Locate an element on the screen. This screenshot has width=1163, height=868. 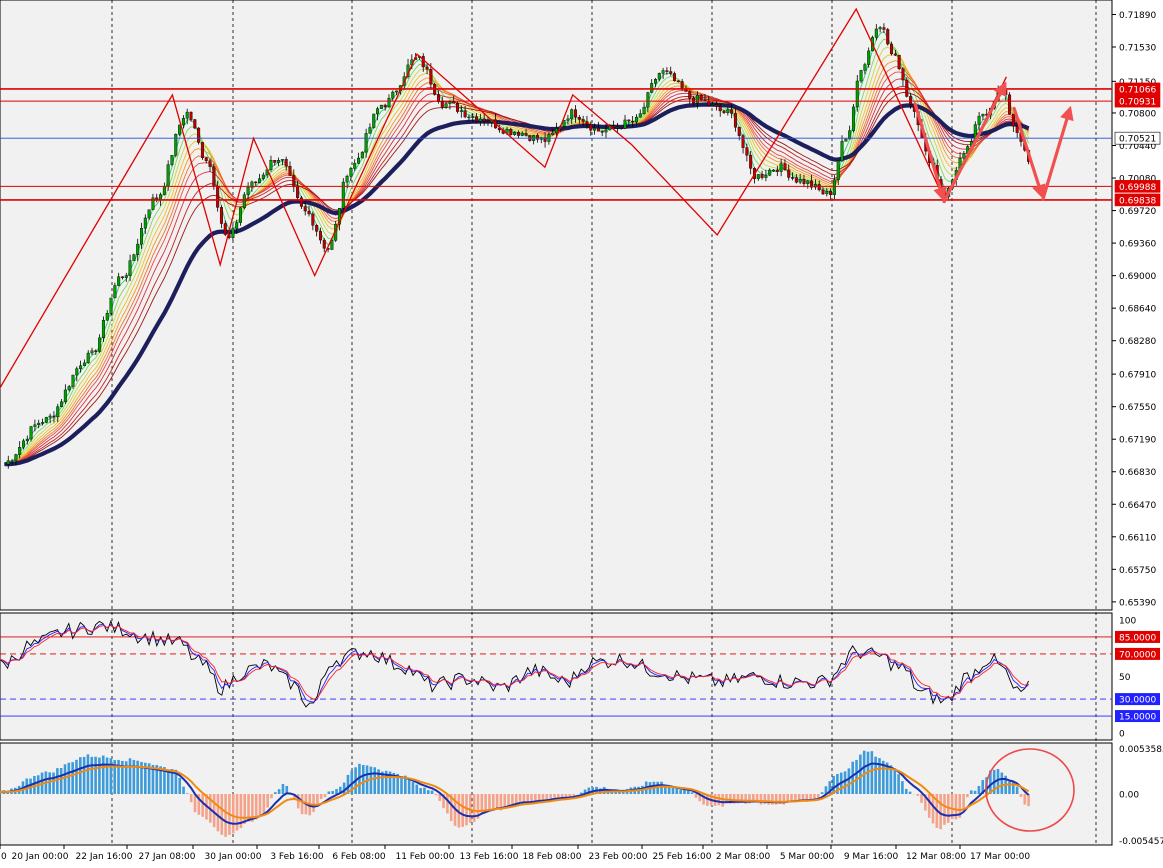
price-tick-label: 0.69000 is located at coordinates (1137, 277).